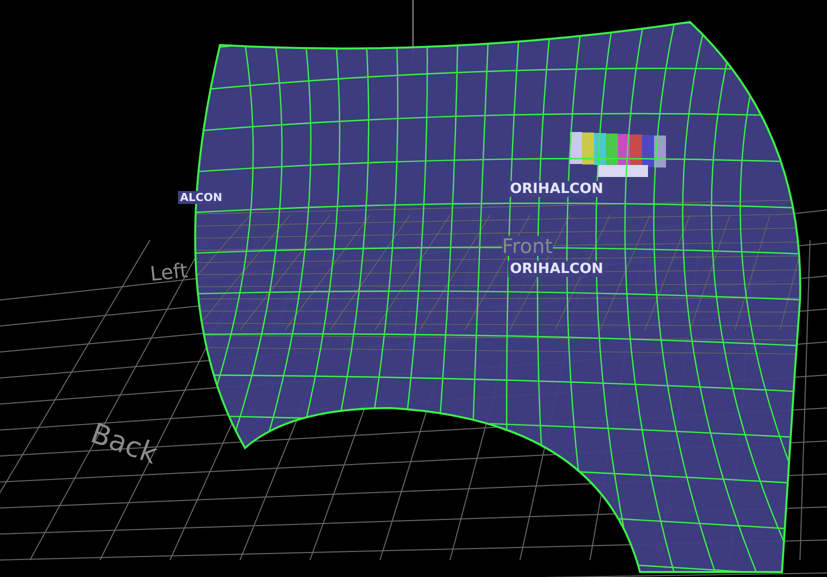 This screenshot has width=827, height=577. Describe the element at coordinates (527, 246) in the screenshot. I see `axis-label: Front` at that location.